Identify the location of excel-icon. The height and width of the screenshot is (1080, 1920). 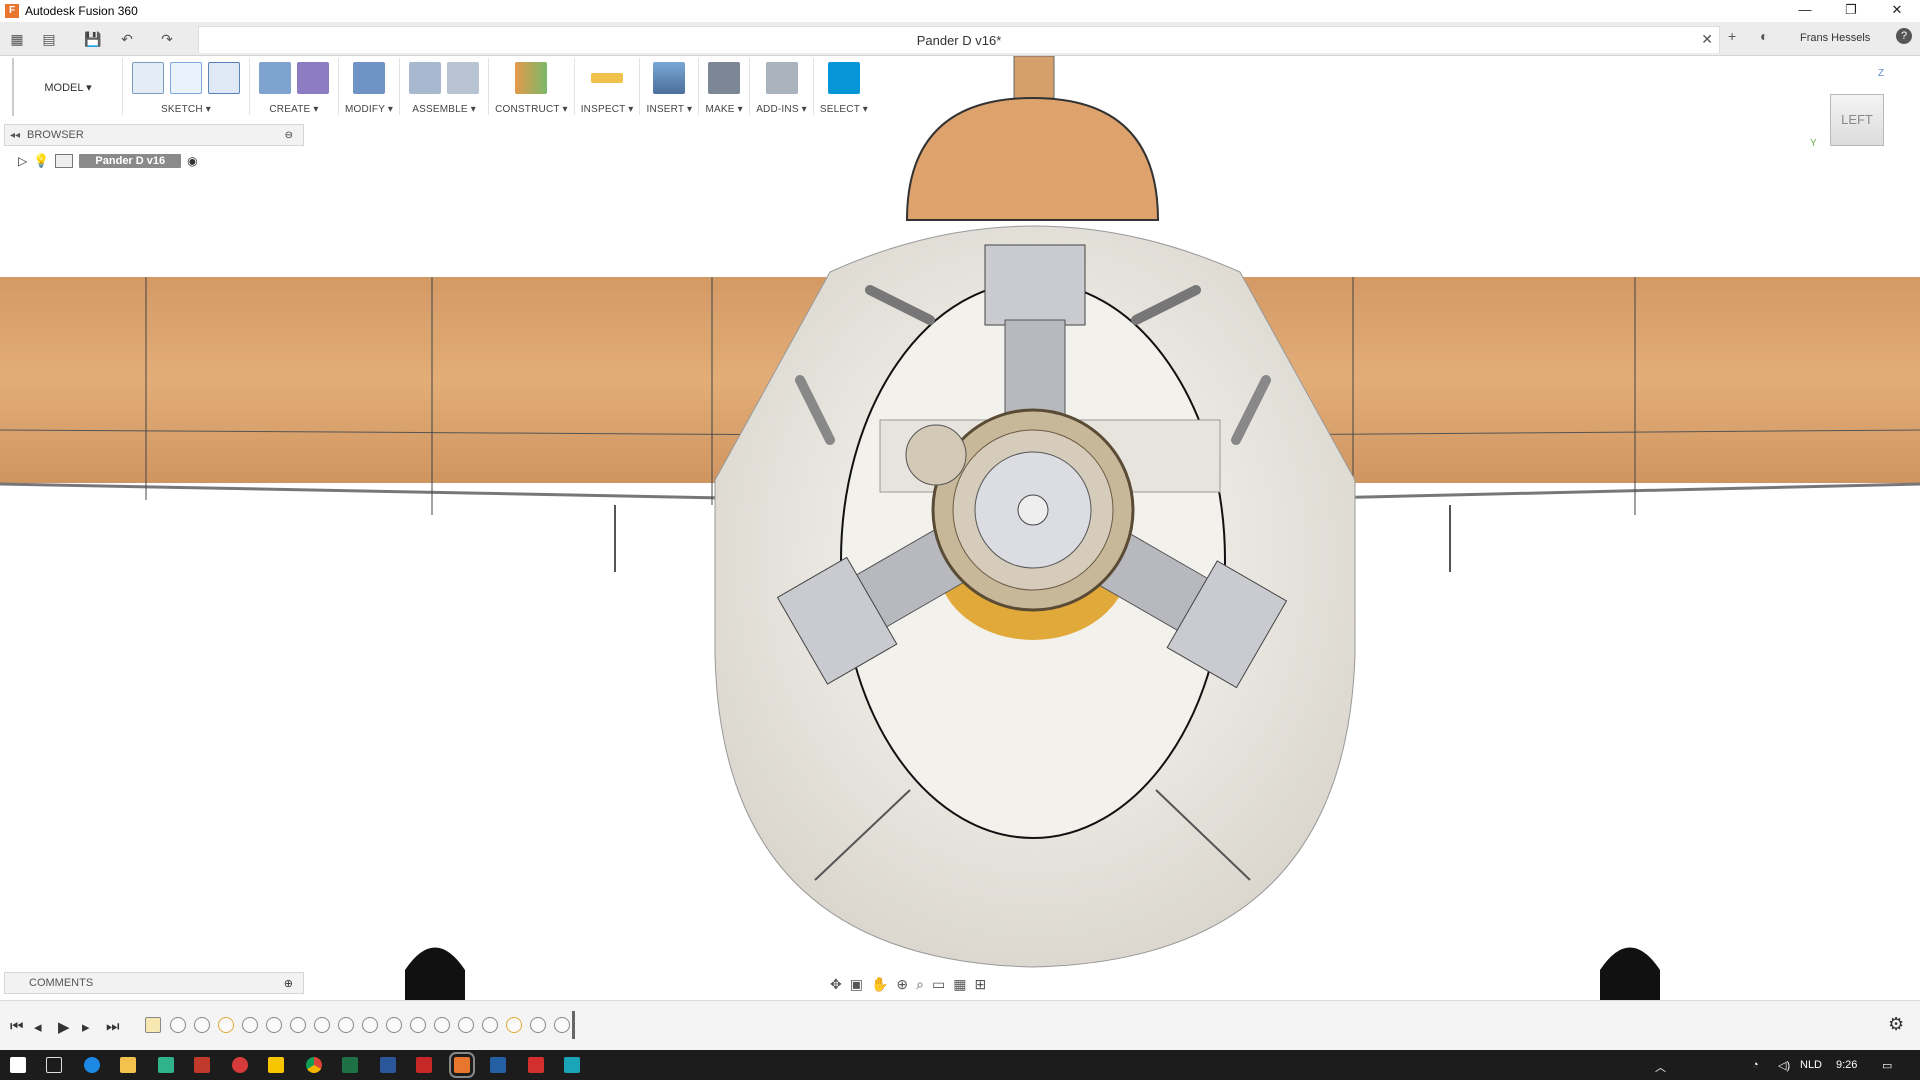
(350, 1065).